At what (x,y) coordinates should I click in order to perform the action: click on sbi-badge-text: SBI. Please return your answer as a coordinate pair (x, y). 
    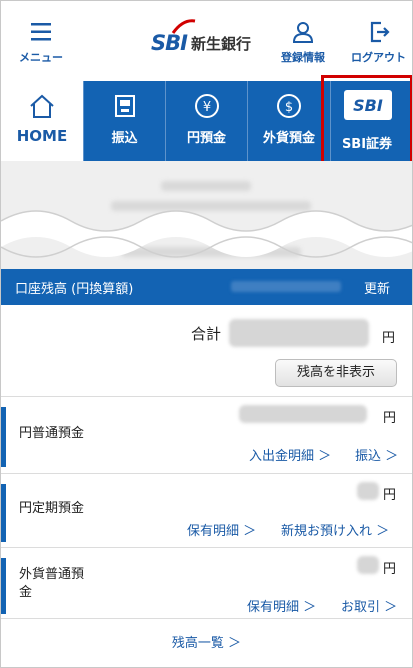
    Looking at the image, I should click on (368, 105).